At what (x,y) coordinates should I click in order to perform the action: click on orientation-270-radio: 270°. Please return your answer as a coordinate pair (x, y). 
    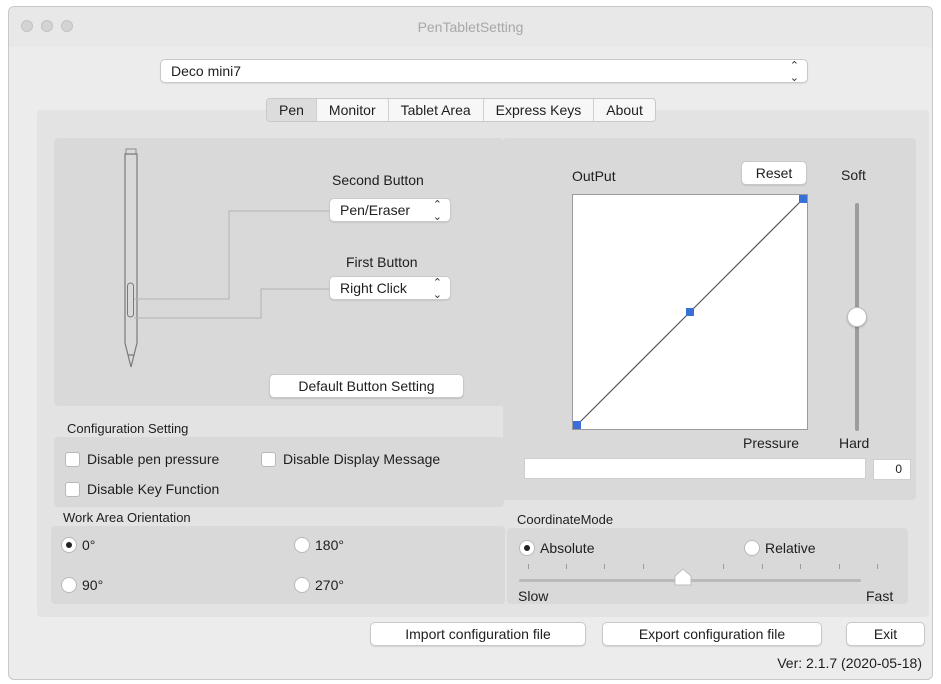
    Looking at the image, I should click on (319, 585).